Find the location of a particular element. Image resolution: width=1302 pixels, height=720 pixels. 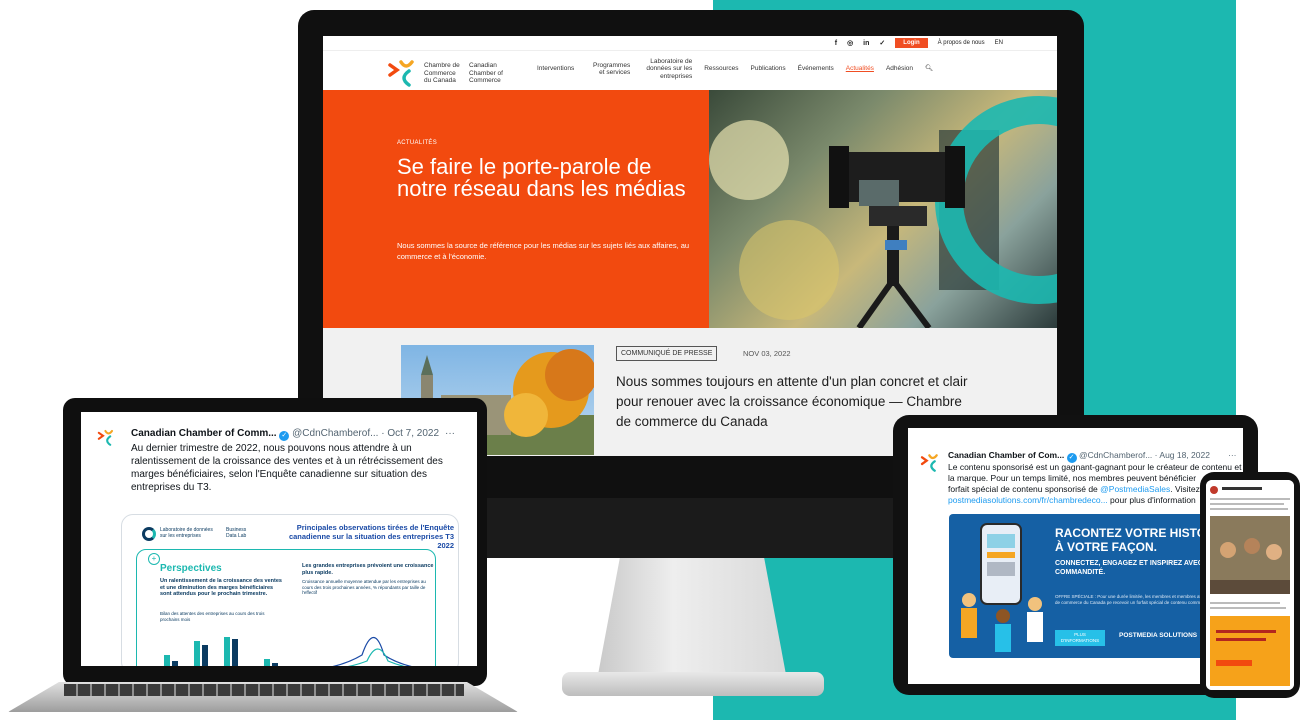

news-date: NOV 03, 2022 is located at coordinates (767, 353).